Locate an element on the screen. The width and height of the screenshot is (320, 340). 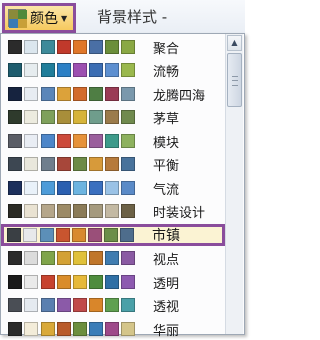
theme-option-label: 模块 is located at coordinates (166, 143).